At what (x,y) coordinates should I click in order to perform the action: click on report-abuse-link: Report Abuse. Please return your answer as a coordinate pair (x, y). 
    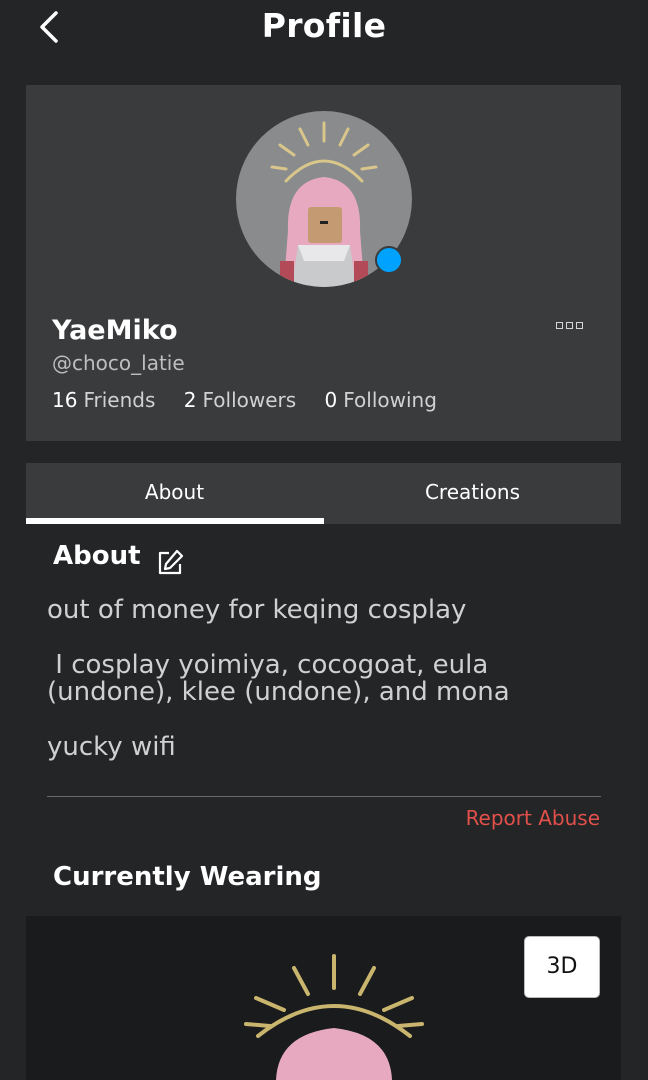
    Looking at the image, I should click on (533, 818).